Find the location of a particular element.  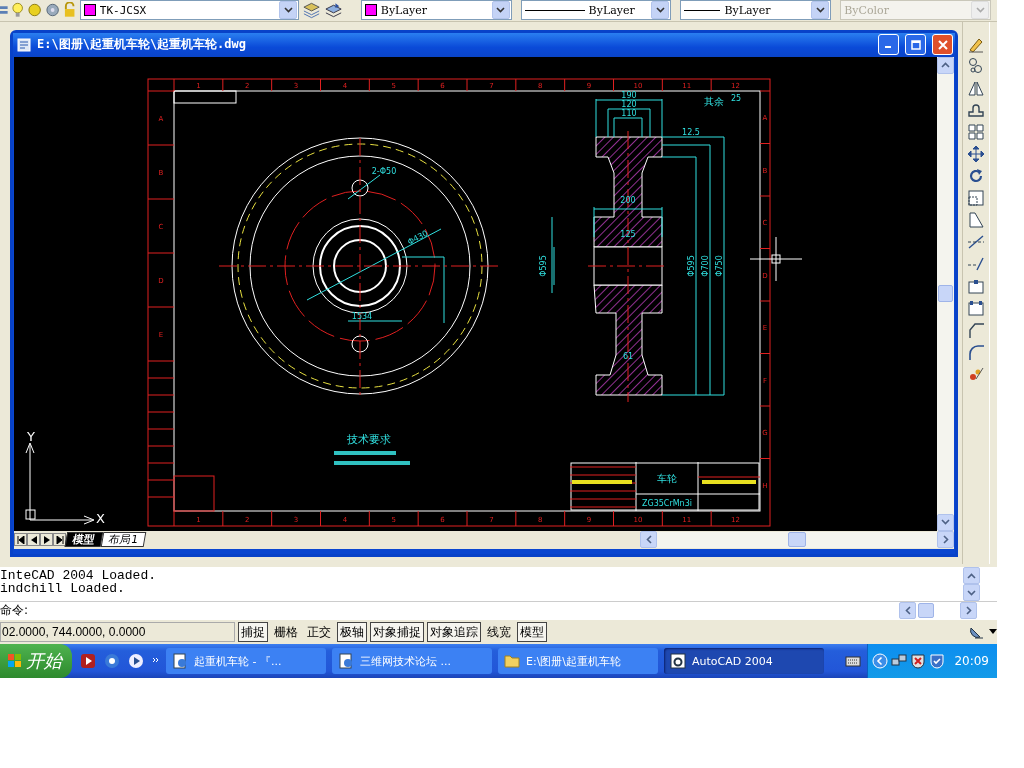

minimize-button is located at coordinates (888, 45).